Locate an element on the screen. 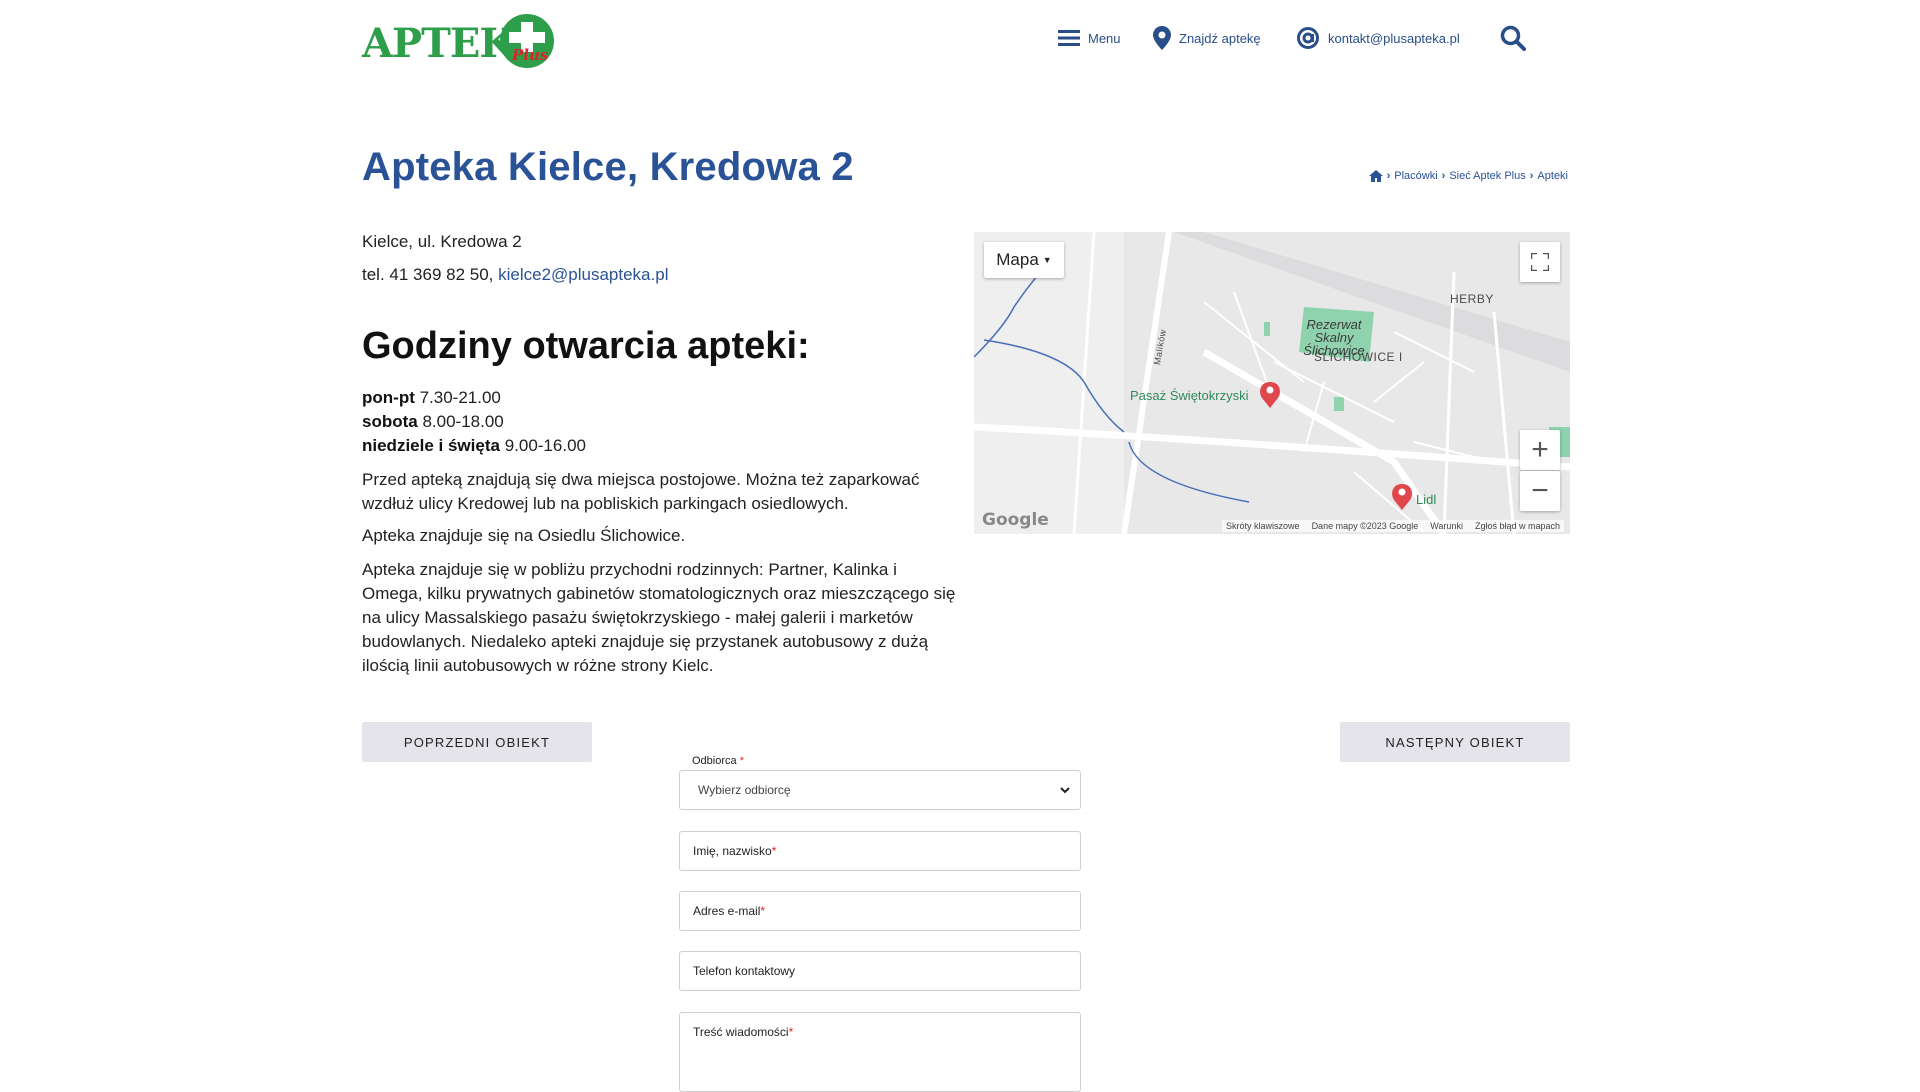 The height and width of the screenshot is (1092, 1920). email-input-placeholder: Adres e-mail* is located at coordinates (729, 911).